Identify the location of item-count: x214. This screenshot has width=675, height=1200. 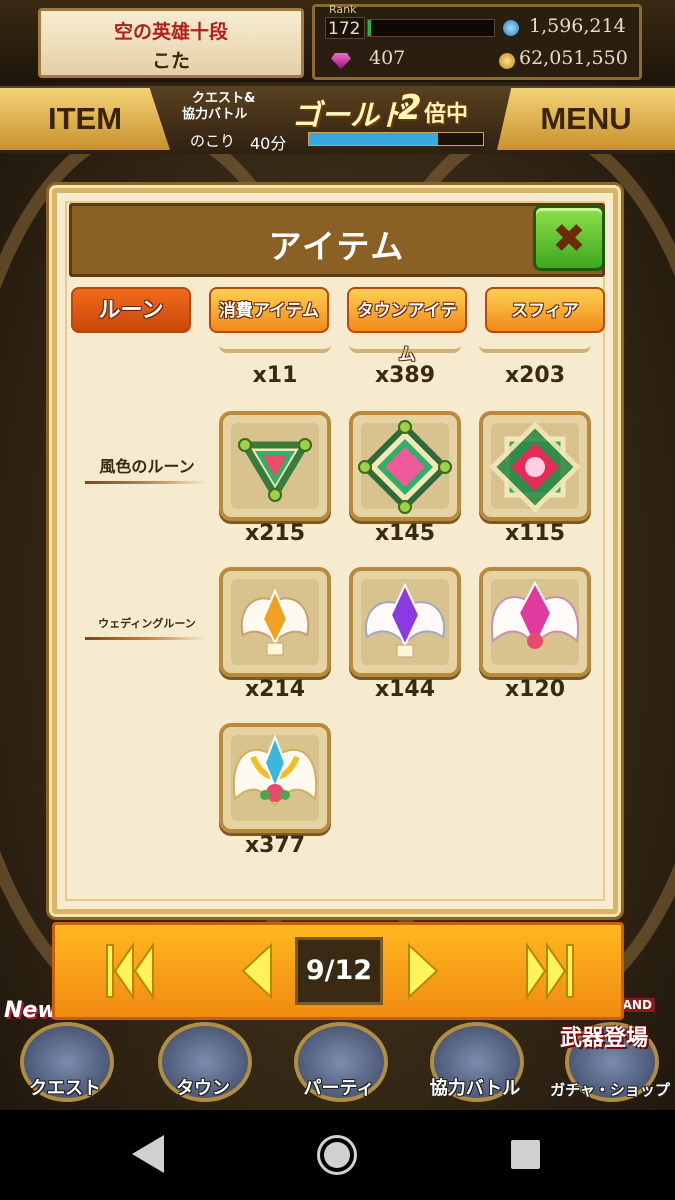
(275, 689).